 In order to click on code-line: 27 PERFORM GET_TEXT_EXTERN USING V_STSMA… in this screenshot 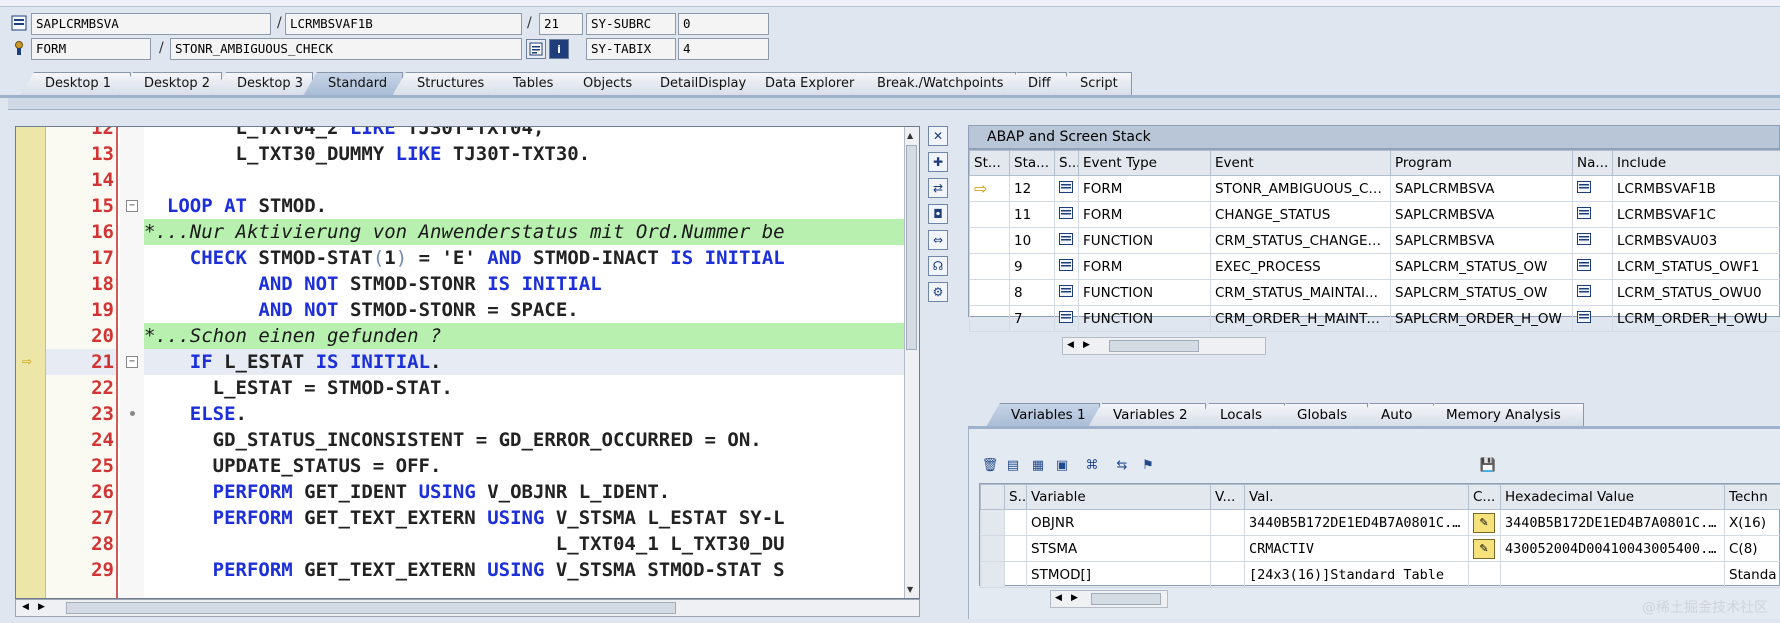, I will do `click(461, 518)`.